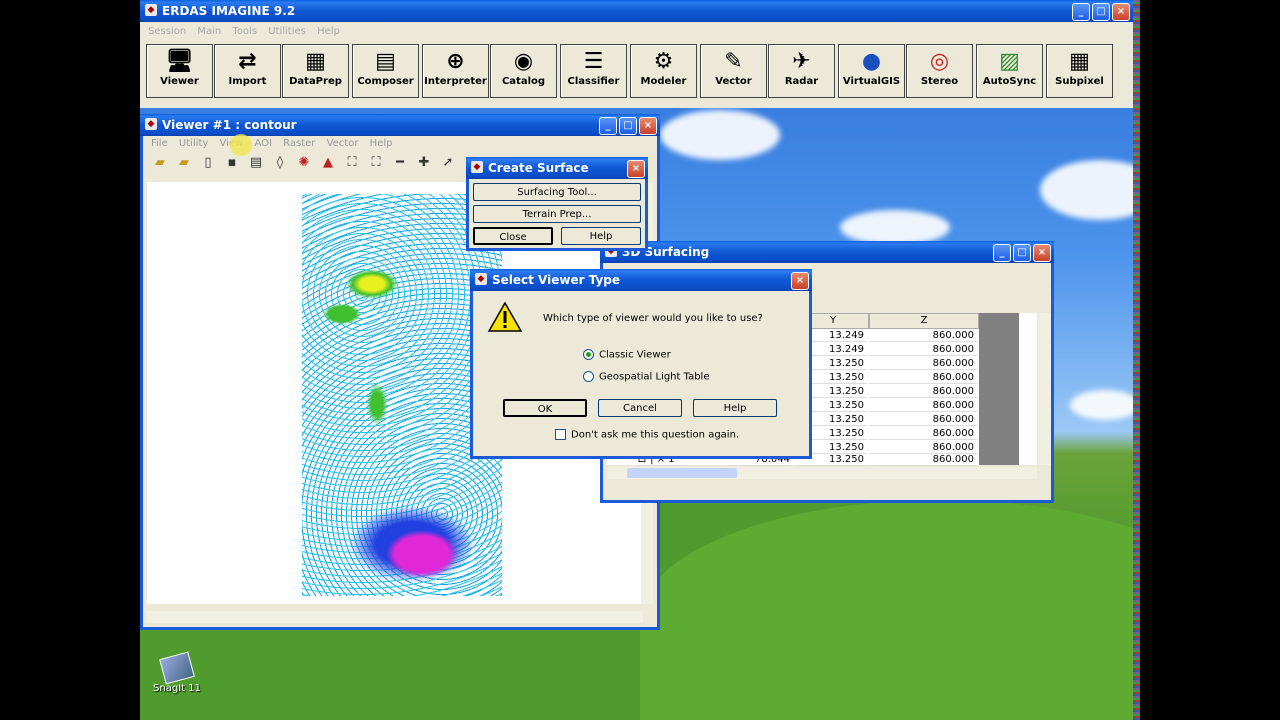 The image size is (1280, 720). Describe the element at coordinates (1045, 389) in the screenshot. I see `table-vertical-scrollbar` at that location.